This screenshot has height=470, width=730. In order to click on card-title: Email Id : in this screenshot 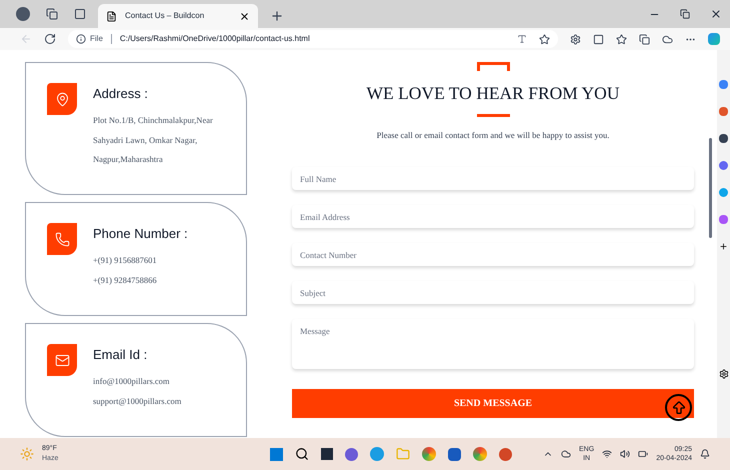, I will do `click(120, 355)`.